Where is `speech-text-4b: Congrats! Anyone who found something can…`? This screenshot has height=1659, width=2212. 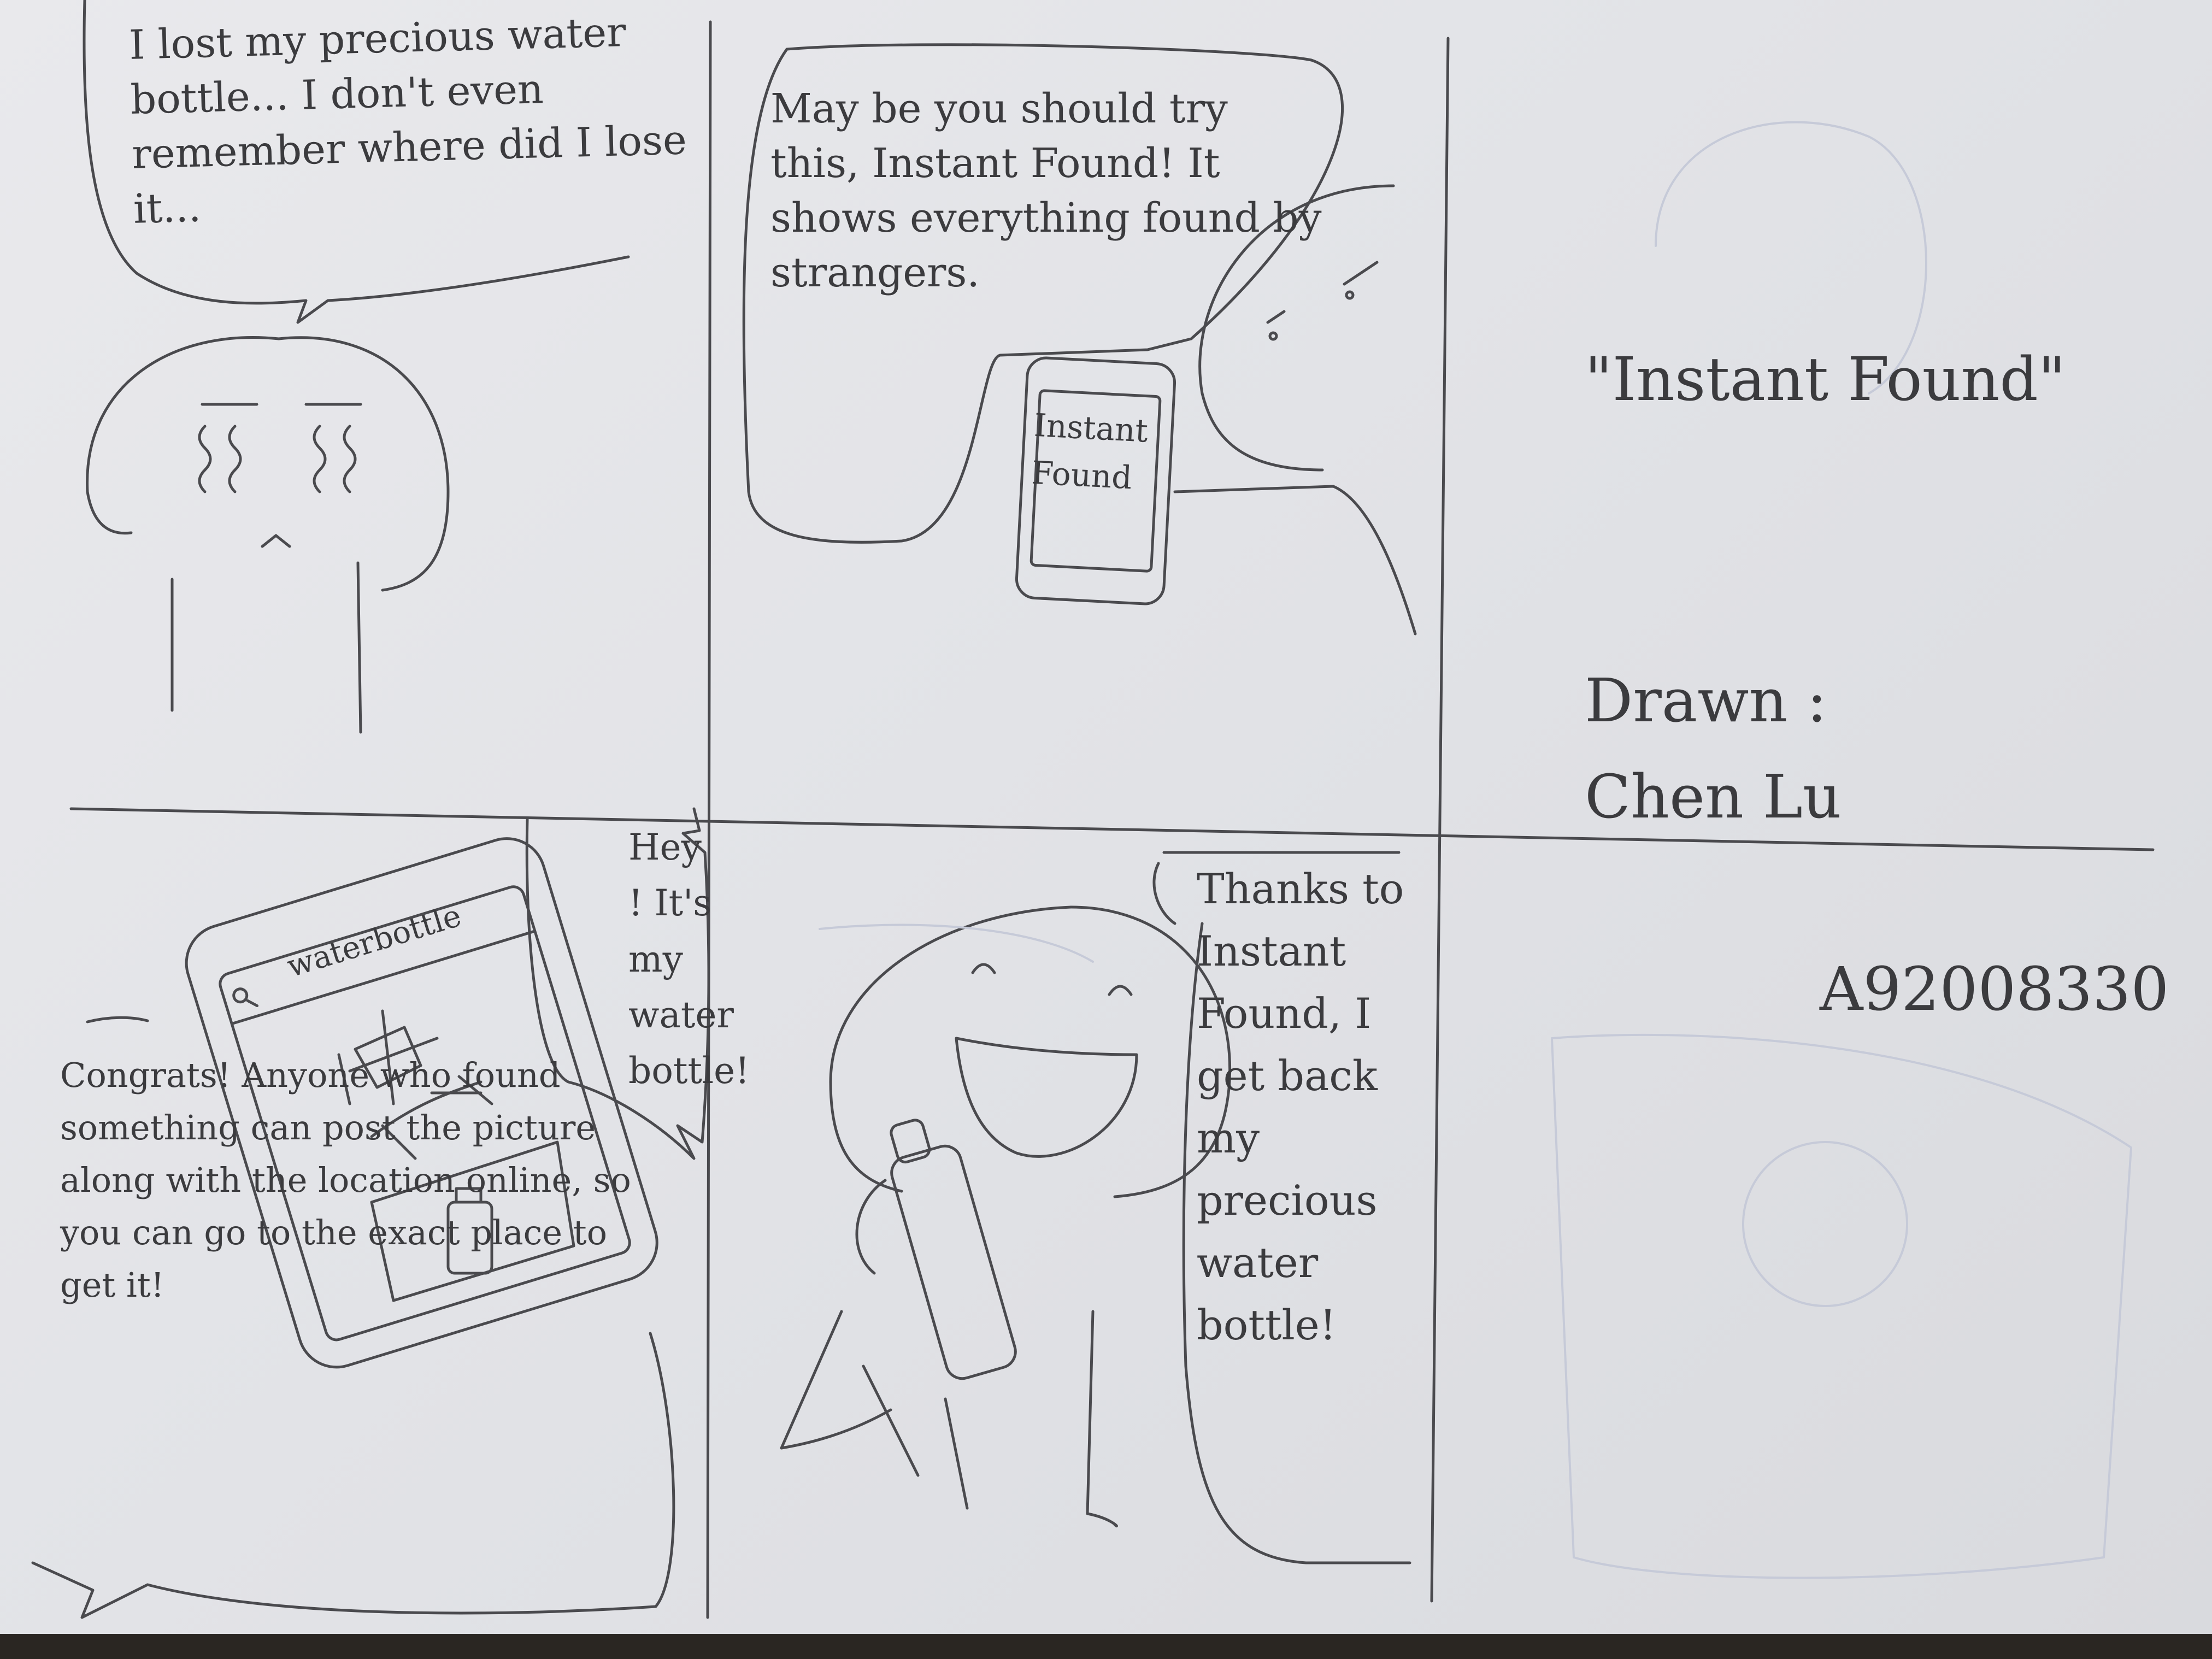 speech-text-4b: Congrats! Anyone who found something can… is located at coordinates (345, 1180).